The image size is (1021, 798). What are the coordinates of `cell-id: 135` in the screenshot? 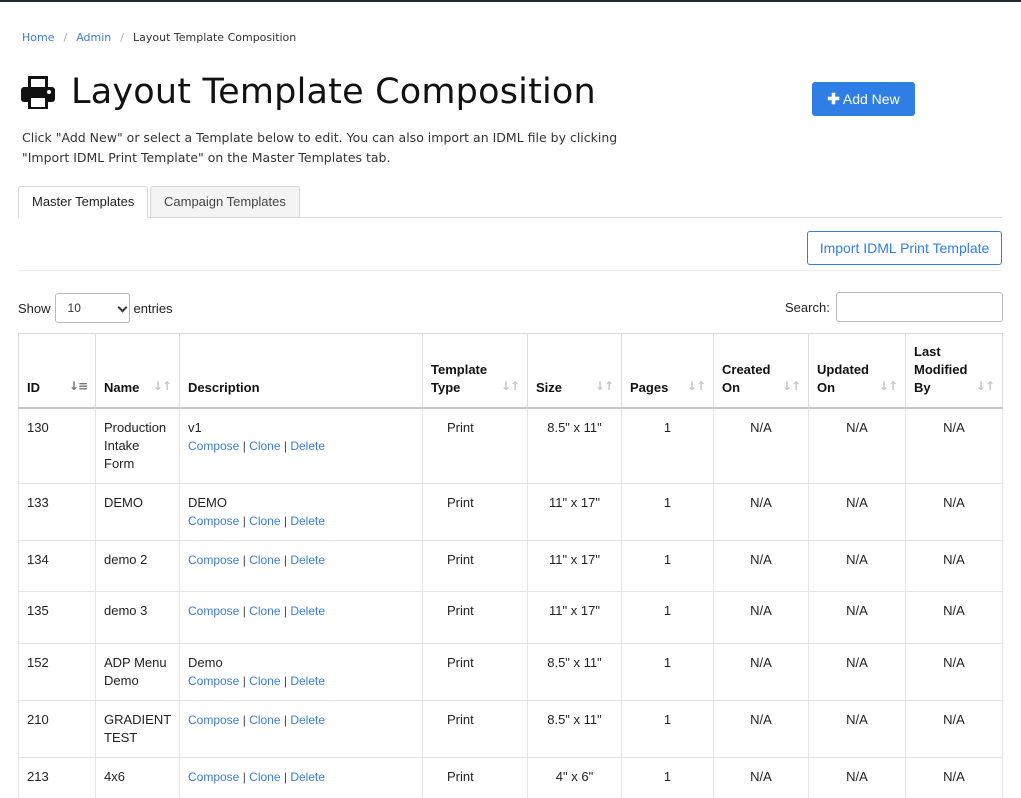 It's located at (57, 617).